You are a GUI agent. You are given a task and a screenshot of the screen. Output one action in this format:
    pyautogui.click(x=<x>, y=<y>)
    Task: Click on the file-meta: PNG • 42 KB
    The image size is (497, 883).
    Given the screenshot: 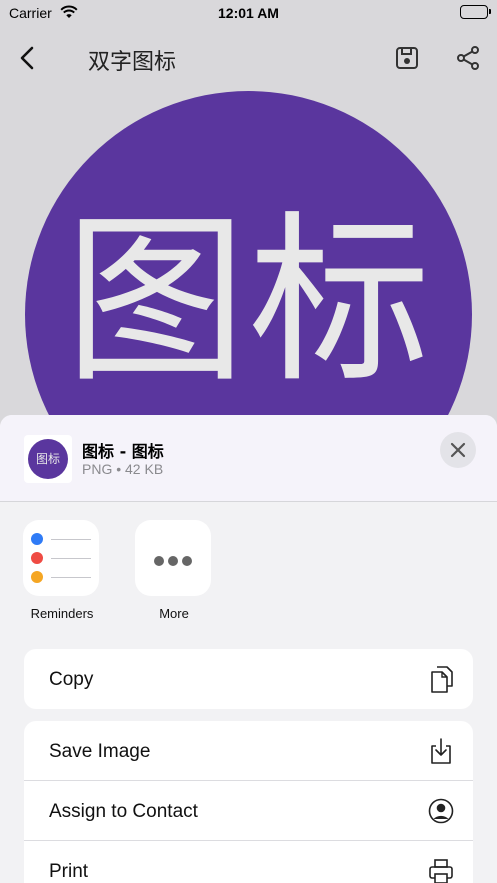 What is the action you would take?
    pyautogui.click(x=123, y=469)
    